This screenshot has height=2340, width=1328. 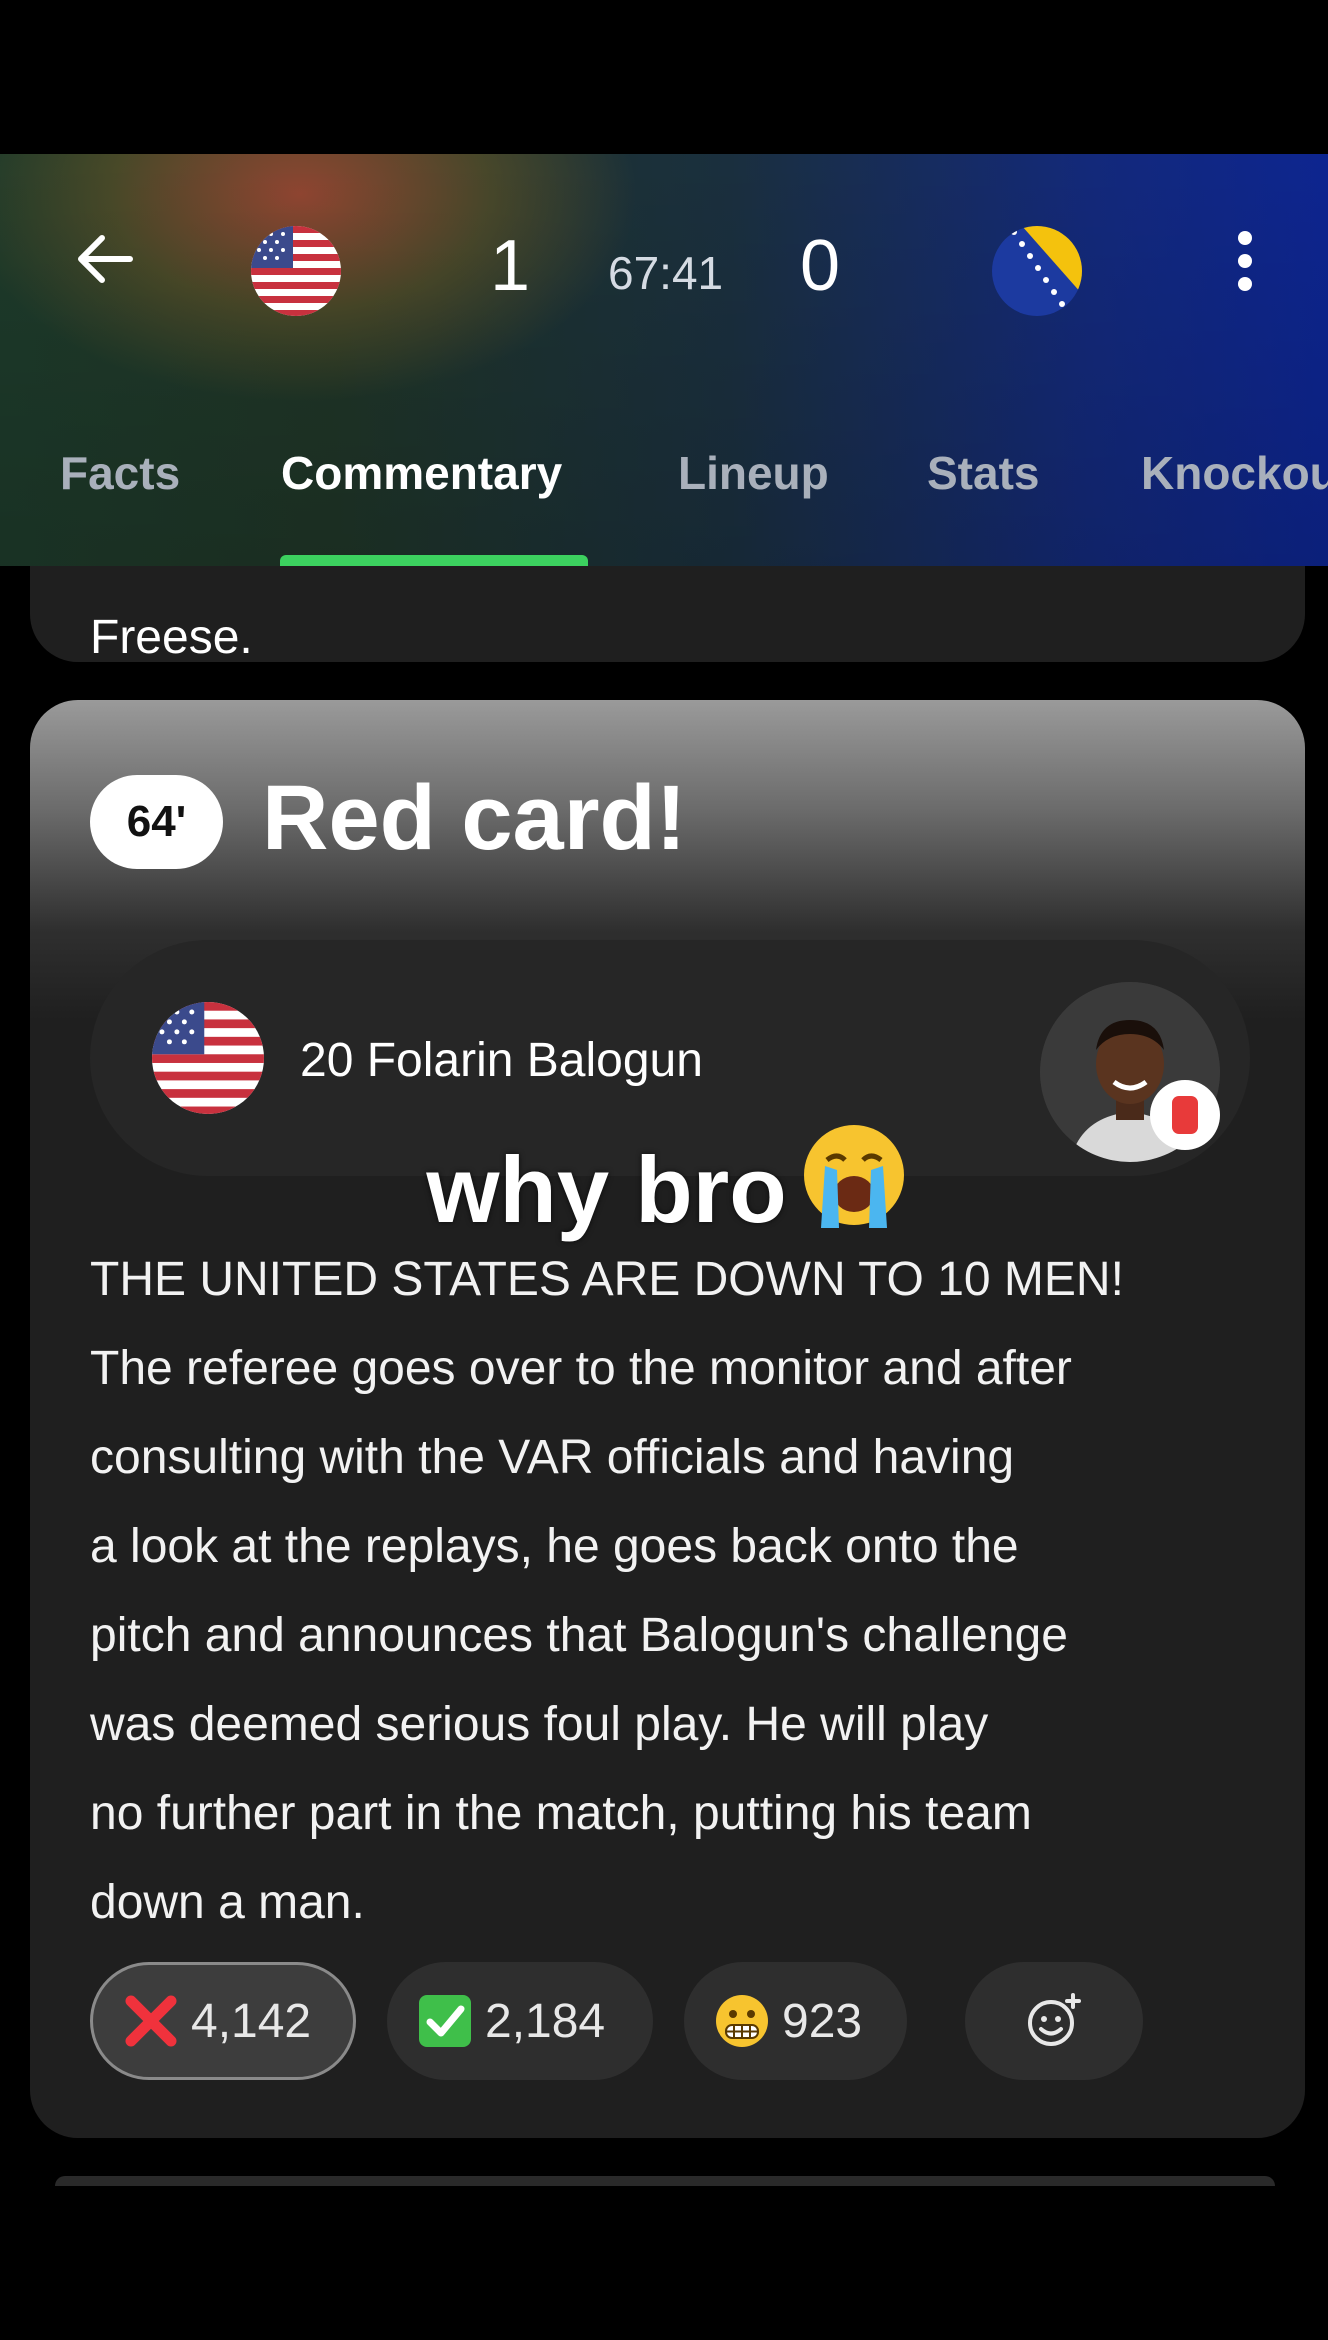 I want to click on reaction-count: 4,142, so click(x=251, y=2021).